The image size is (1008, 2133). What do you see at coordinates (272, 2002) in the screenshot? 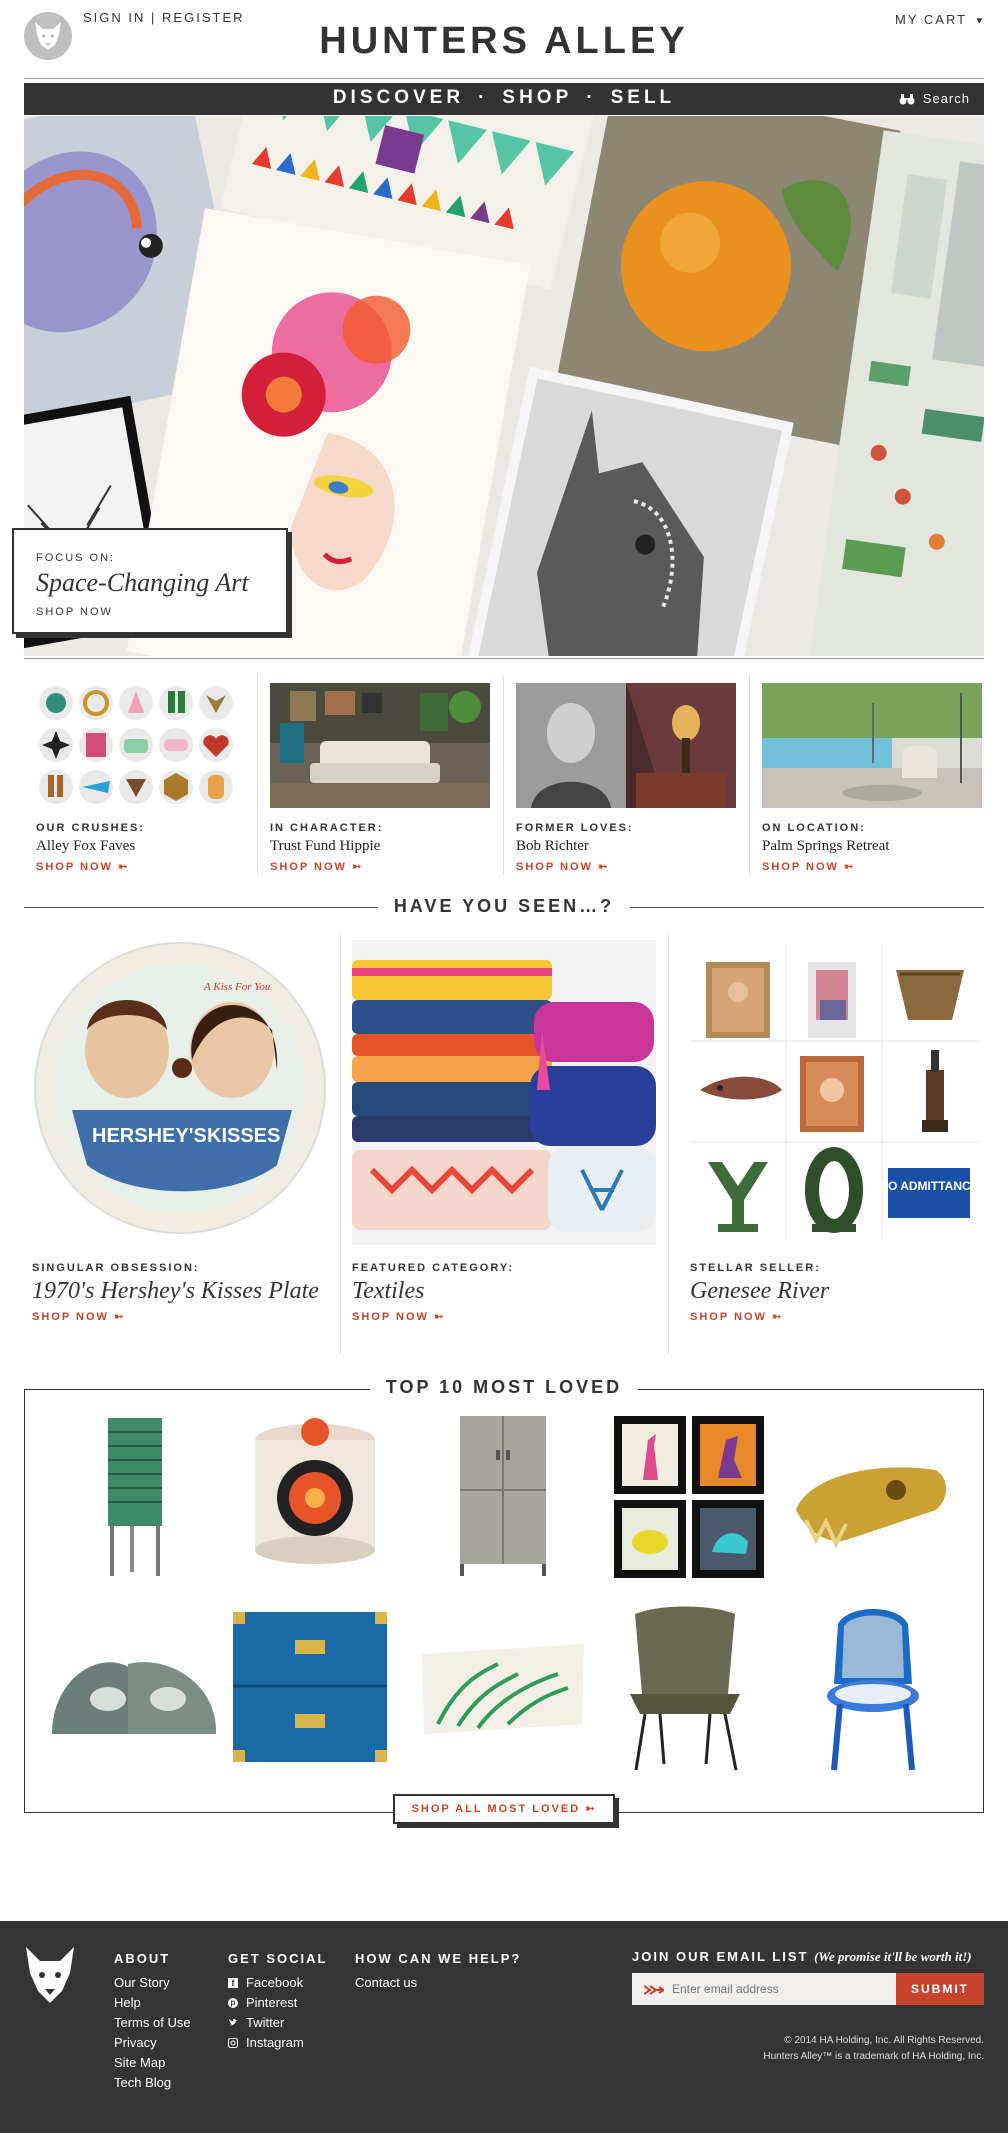
I see `footer-link-label: Pinterest` at bounding box center [272, 2002].